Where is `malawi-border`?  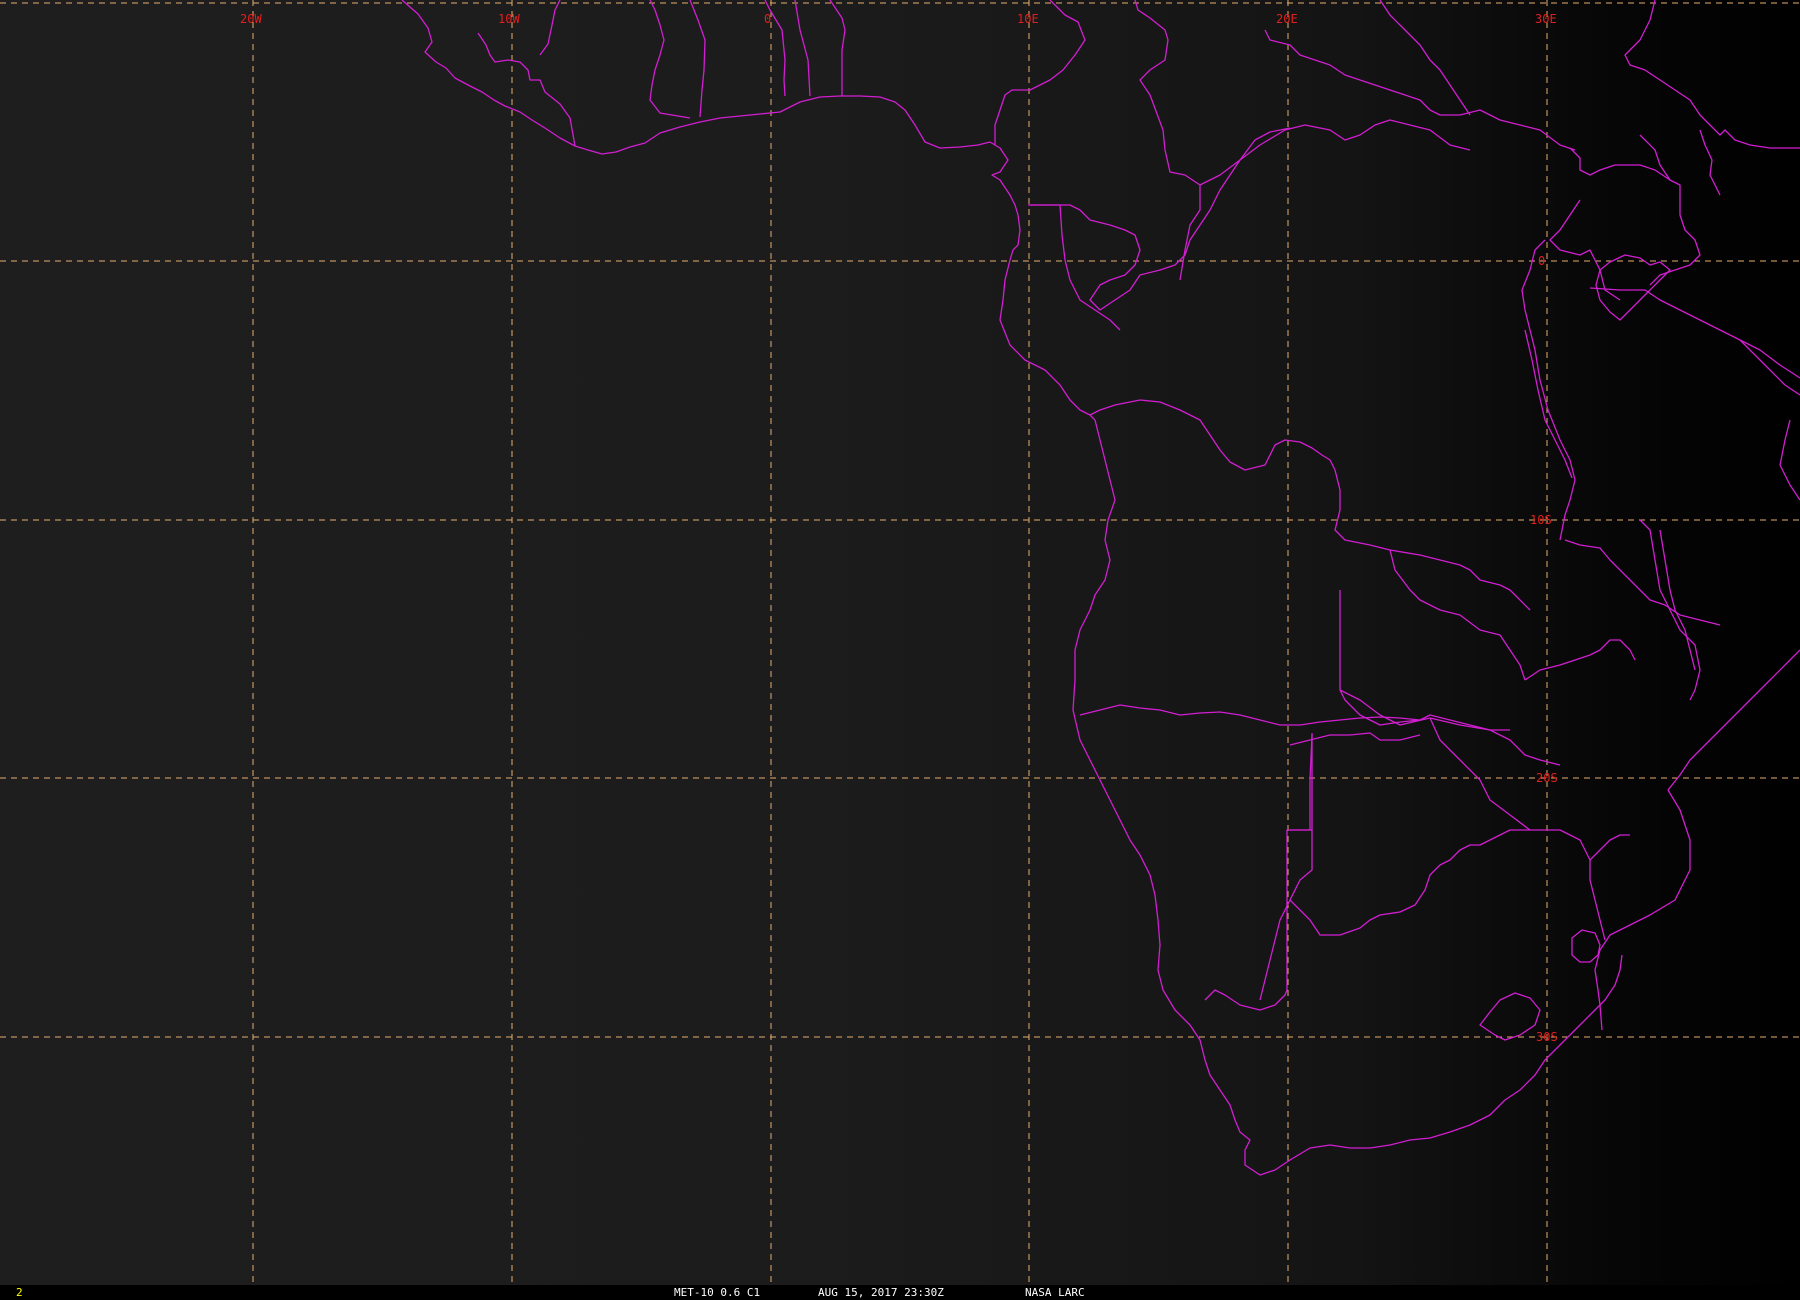 malawi-border is located at coordinates (1670, 610).